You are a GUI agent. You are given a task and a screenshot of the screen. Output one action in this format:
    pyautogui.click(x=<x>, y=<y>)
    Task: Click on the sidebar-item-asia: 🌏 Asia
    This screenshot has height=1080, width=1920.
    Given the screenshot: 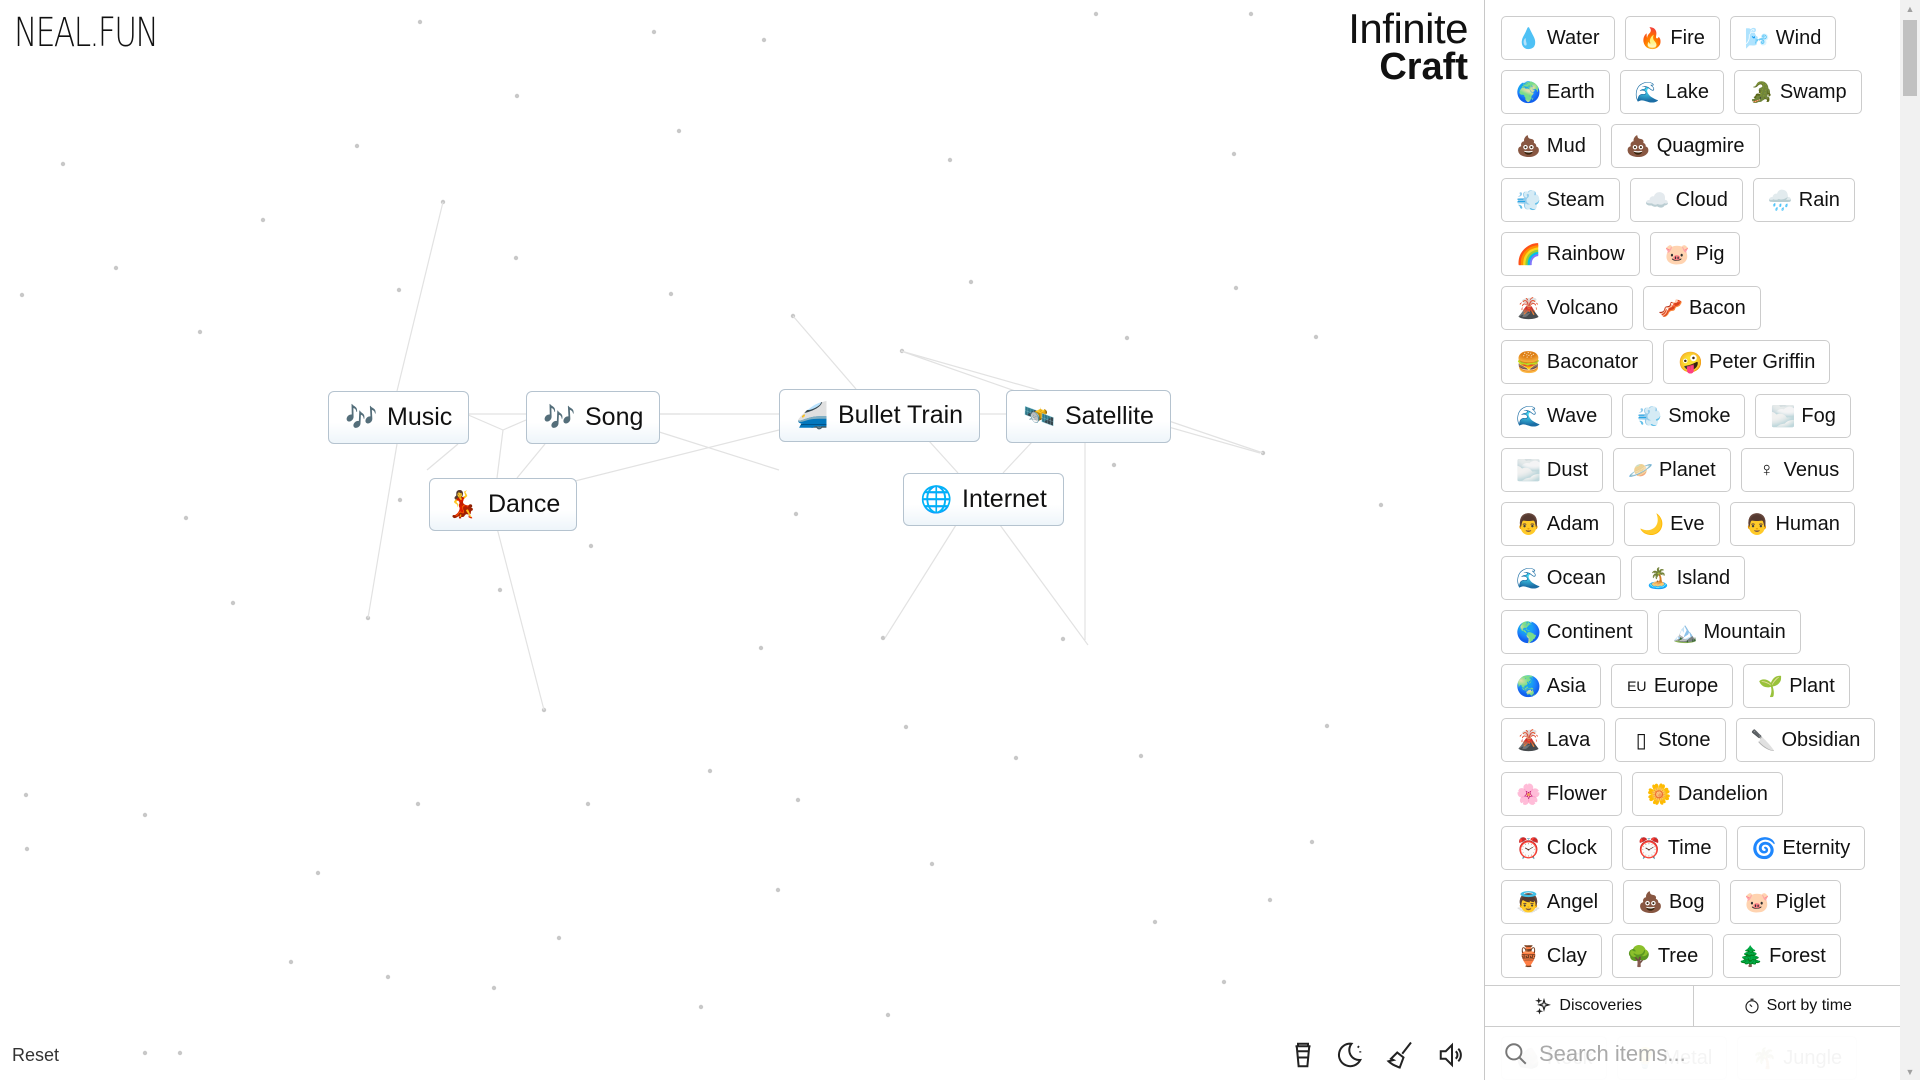 What is the action you would take?
    pyautogui.click(x=1551, y=686)
    